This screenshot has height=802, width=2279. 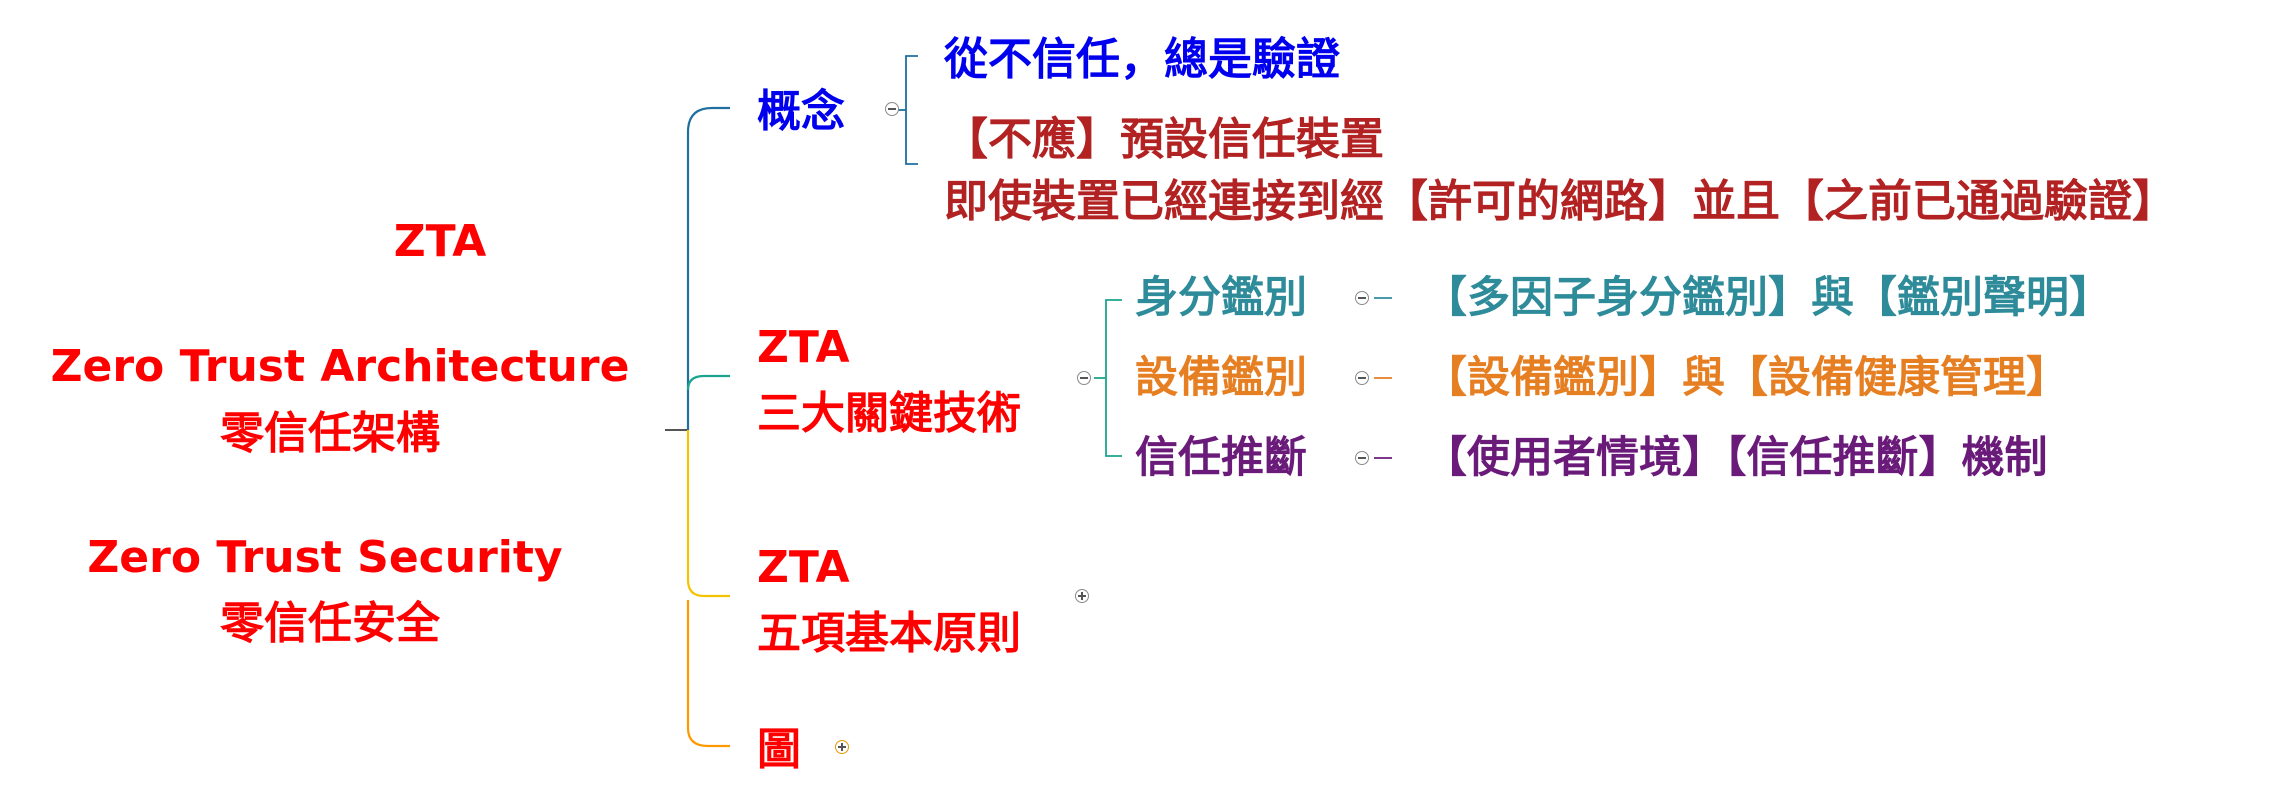 What do you see at coordinates (889, 414) in the screenshot?
I see `branch-tech-label-line2: 三大關鍵技術` at bounding box center [889, 414].